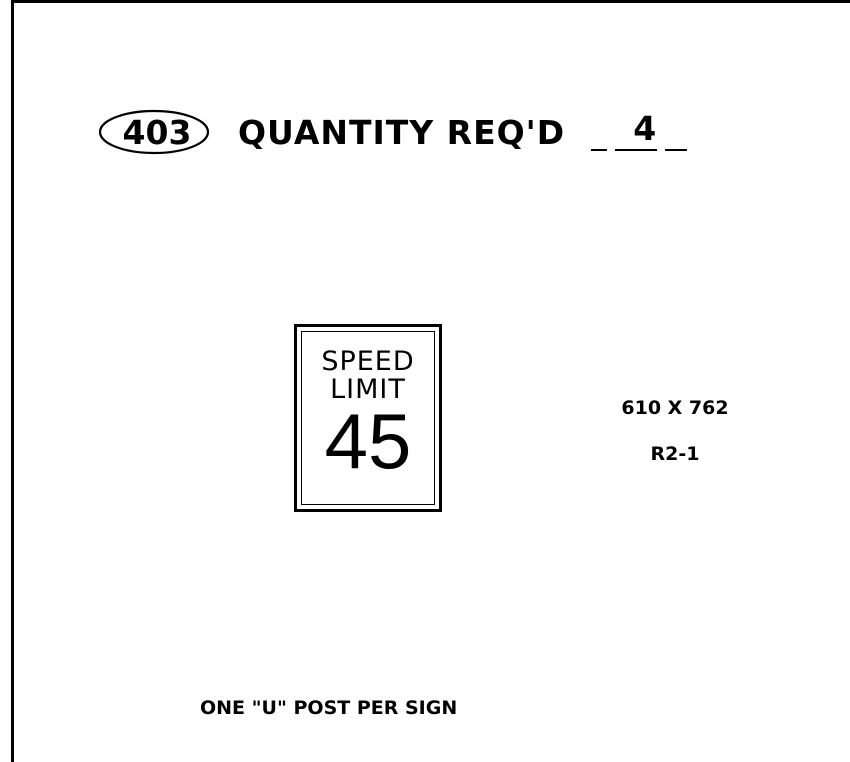 This screenshot has width=850, height=762. I want to click on quantity-label: QUANTITY REQ'D, so click(402, 132).